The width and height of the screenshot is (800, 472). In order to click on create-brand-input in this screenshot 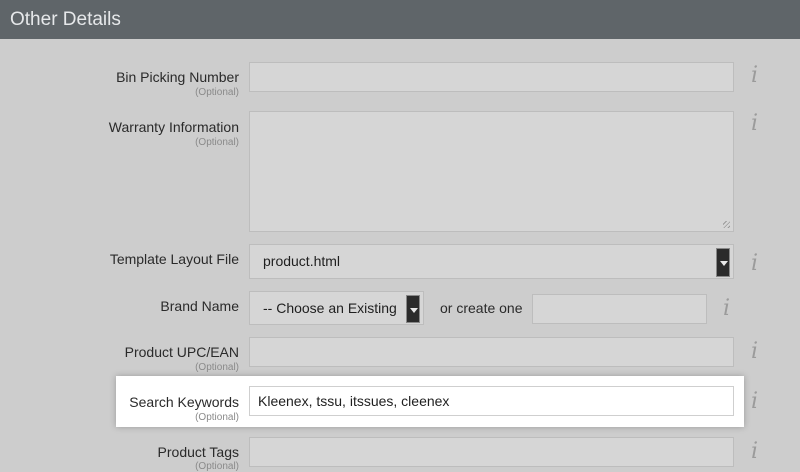, I will do `click(619, 309)`.